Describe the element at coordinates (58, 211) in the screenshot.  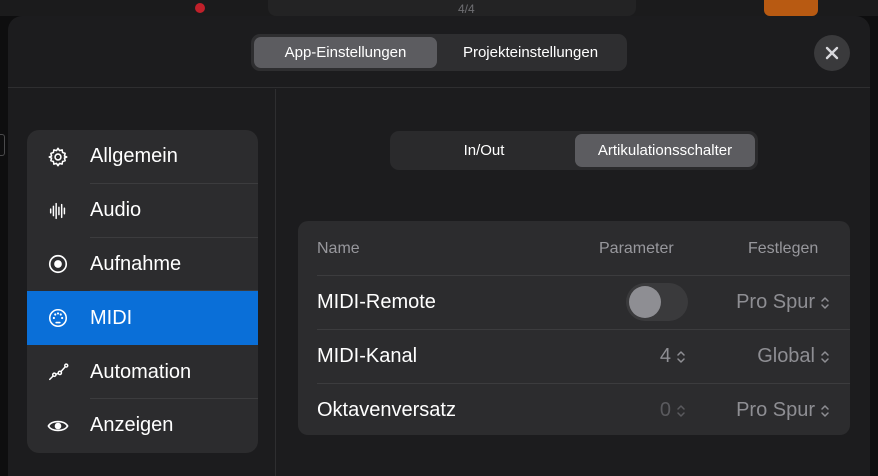
I see `waveform-icon` at that location.